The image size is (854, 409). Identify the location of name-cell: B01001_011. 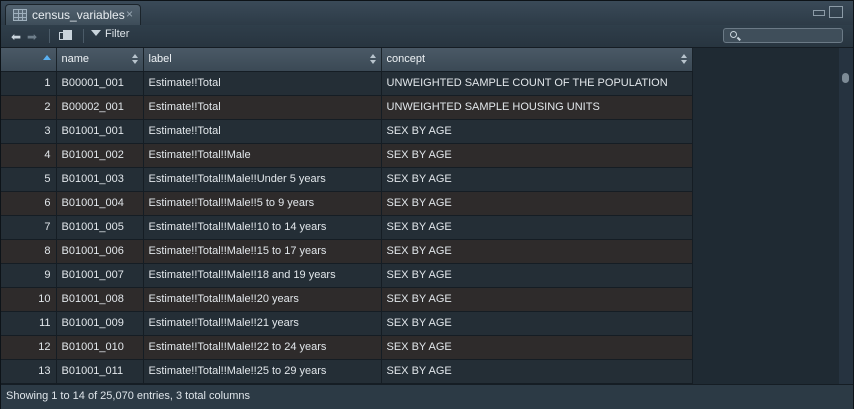
(100, 371).